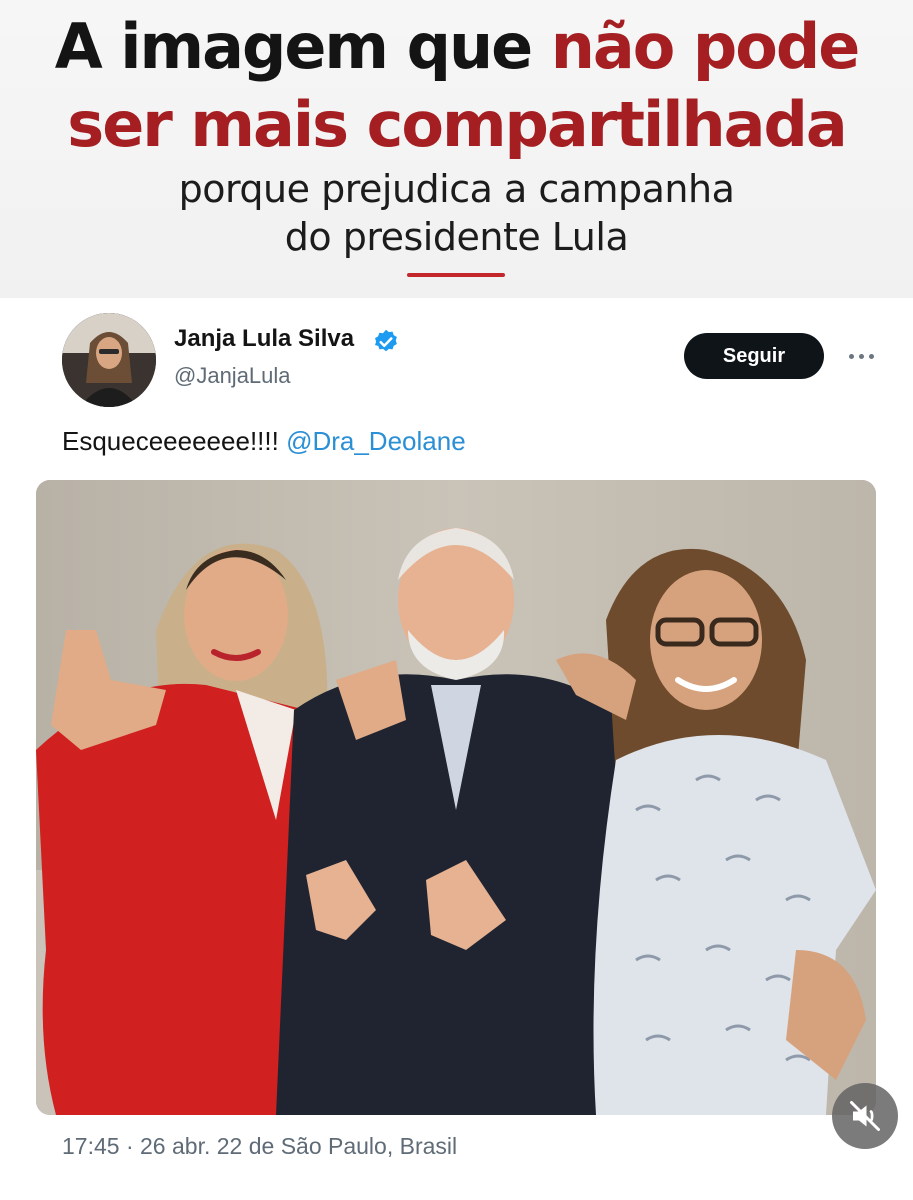  I want to click on more-options-icon, so click(861, 356).